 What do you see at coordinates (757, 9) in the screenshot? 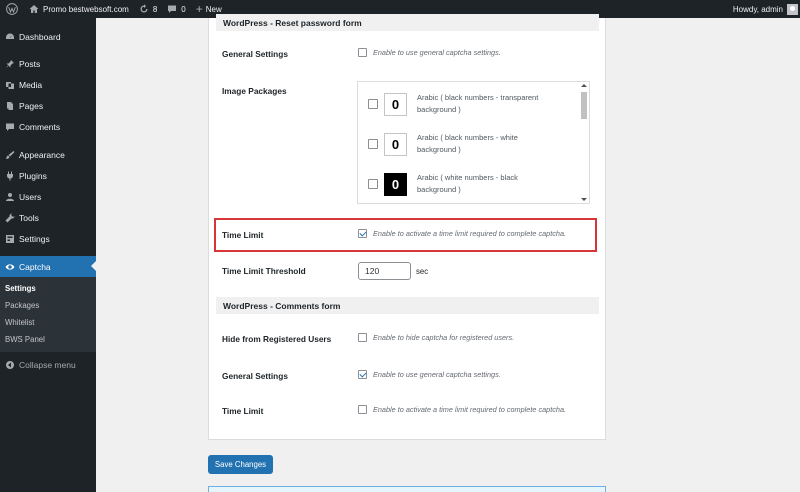
I see `greeting: Howdy, admin` at bounding box center [757, 9].